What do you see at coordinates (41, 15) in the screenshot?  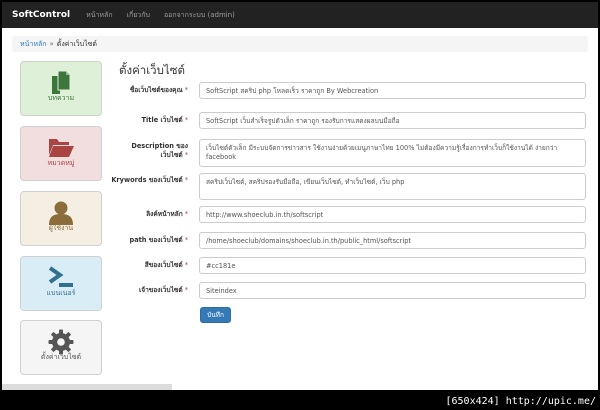 I see `brand-logo: SoftControl` at bounding box center [41, 15].